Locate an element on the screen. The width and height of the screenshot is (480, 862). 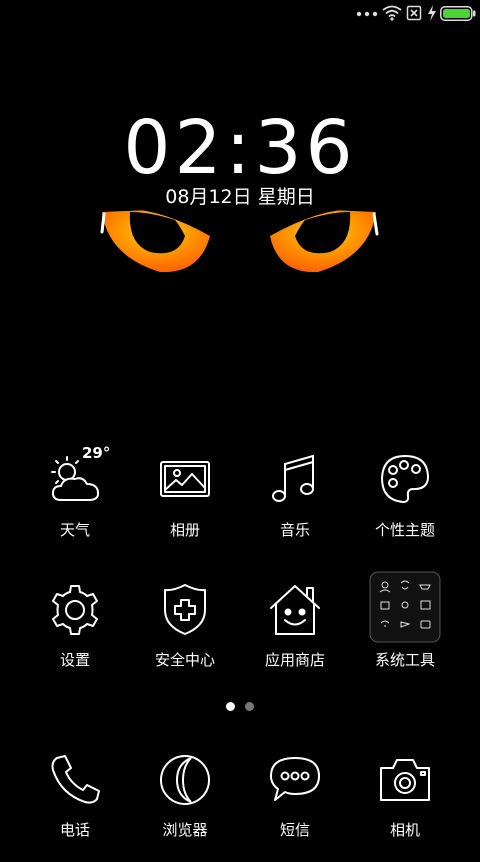
app-system-tools: 系统工具 is located at coordinates (405, 631).